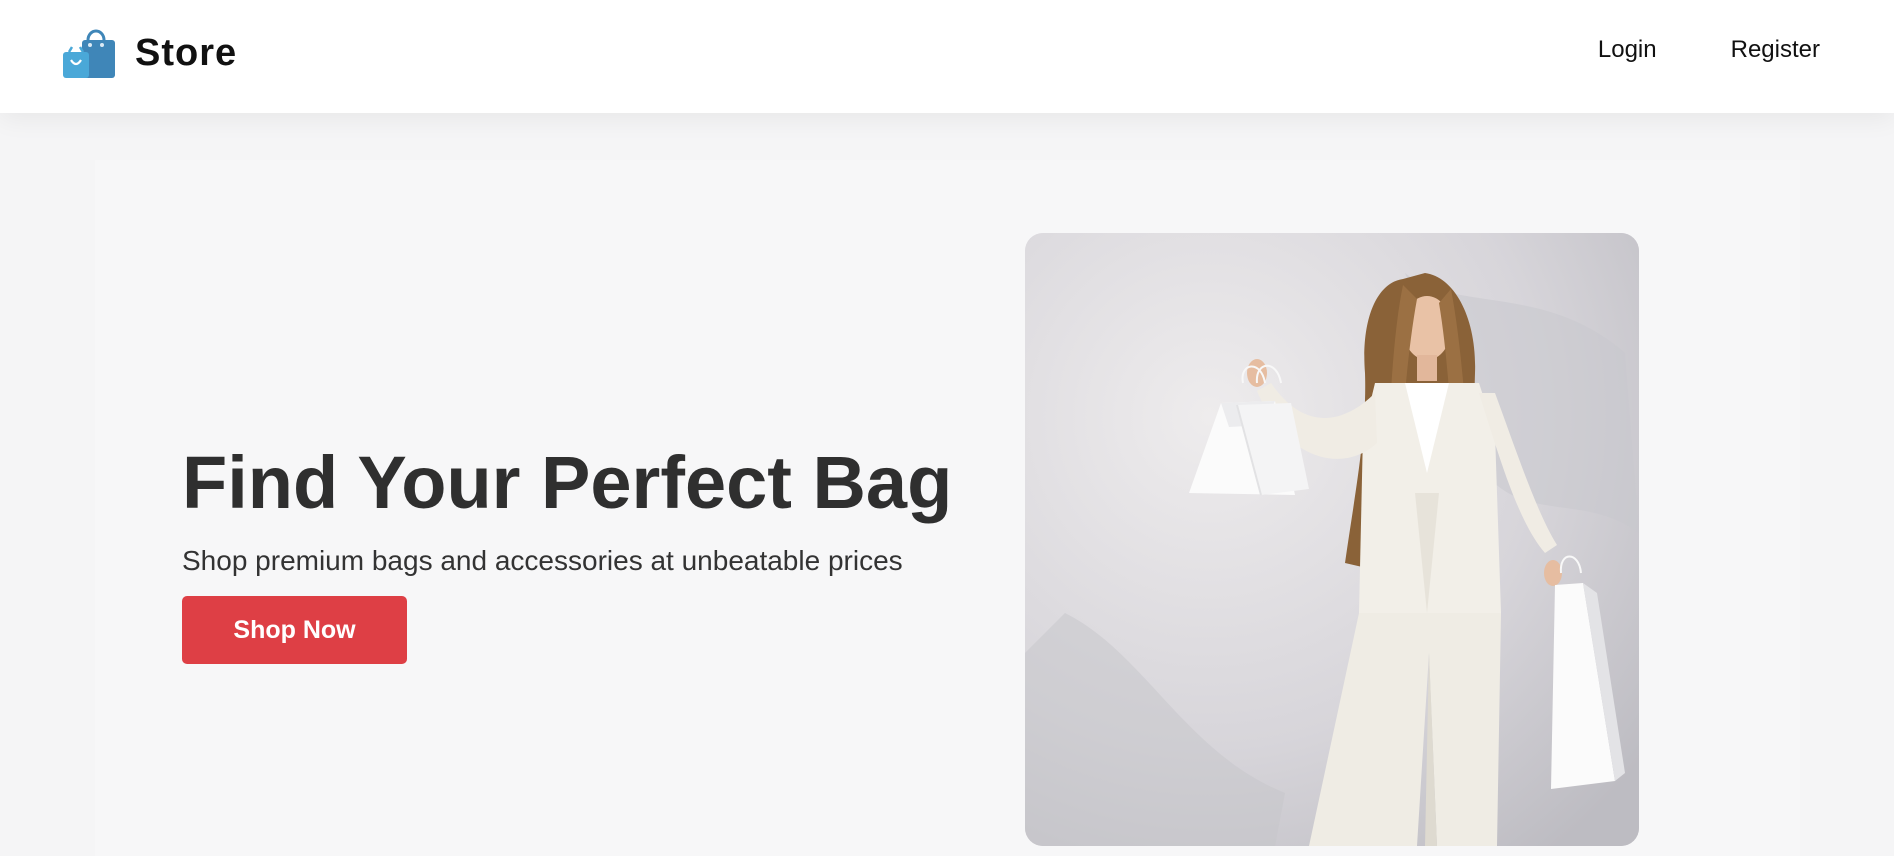 The height and width of the screenshot is (856, 1894). I want to click on top-nav: Login Register, so click(1709, 50).